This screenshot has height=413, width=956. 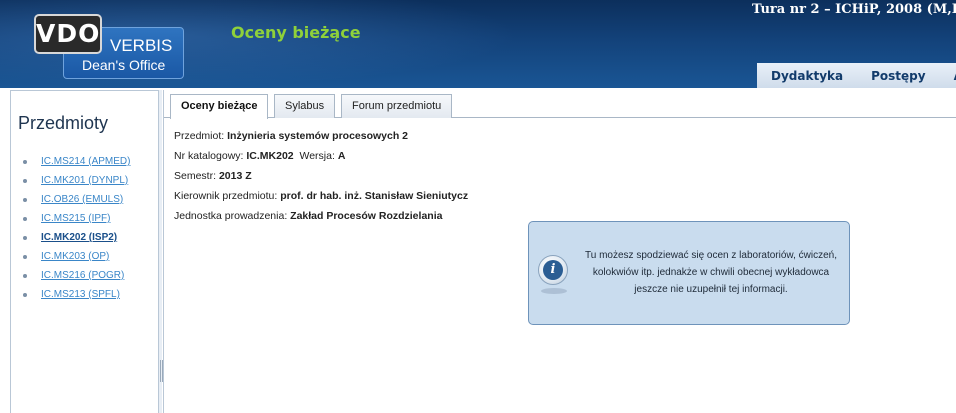 I want to click on tab-bar: Oceny bieżące Sylabus Forum przedmiotu, so click(x=560, y=104).